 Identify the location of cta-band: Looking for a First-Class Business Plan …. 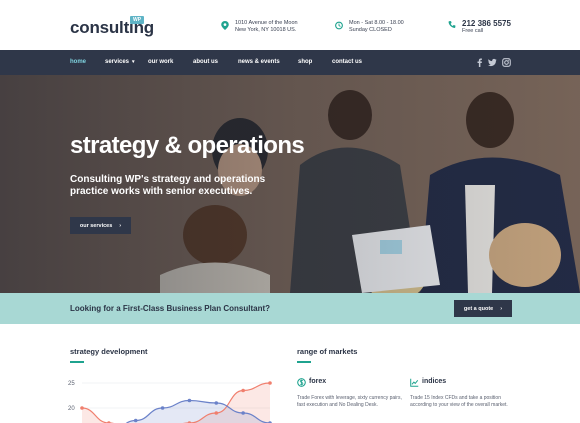
(290, 308).